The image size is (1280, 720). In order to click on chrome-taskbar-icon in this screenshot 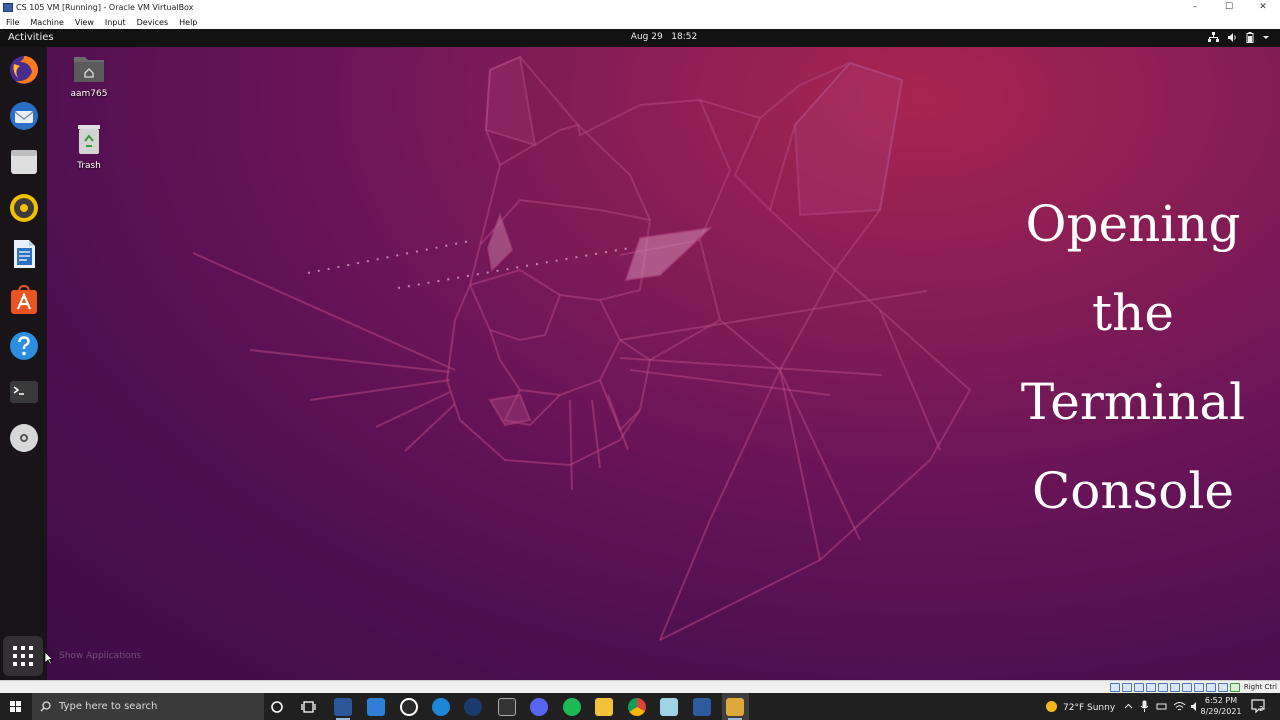, I will do `click(637, 707)`.